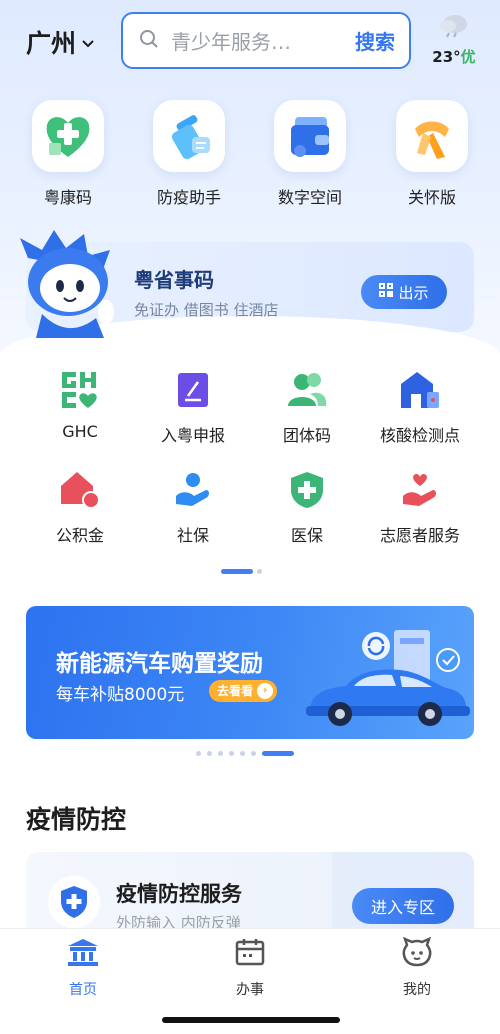 The height and width of the screenshot is (1034, 500). I want to click on quick-action-label: 数字空间, so click(309, 197).